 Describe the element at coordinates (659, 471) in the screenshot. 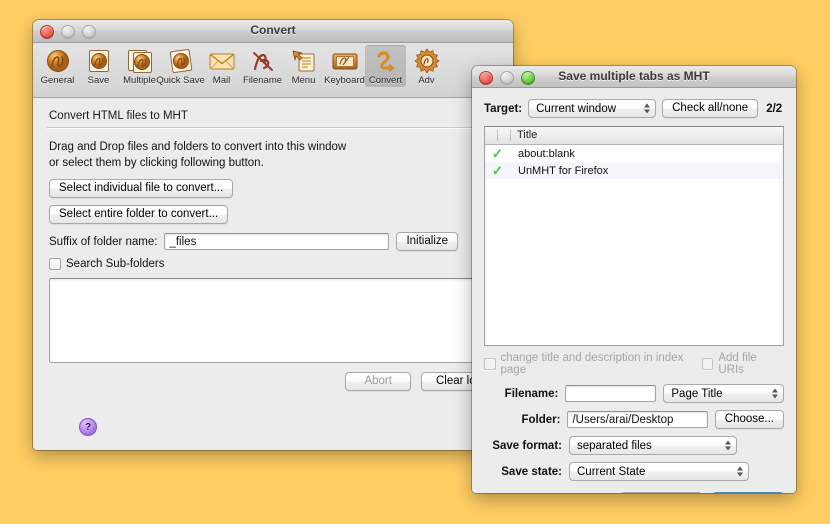

I see `save-state-select: Current State` at that location.